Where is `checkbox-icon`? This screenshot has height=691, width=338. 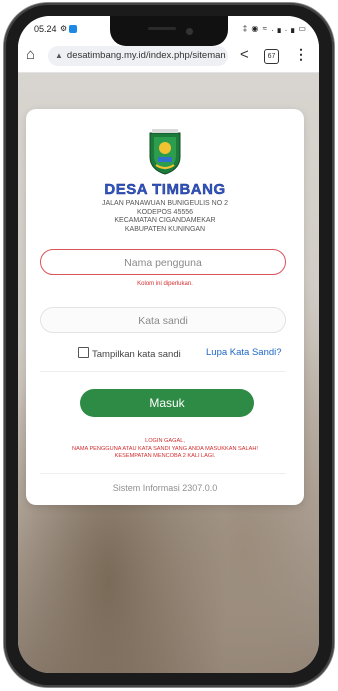 checkbox-icon is located at coordinates (83, 352).